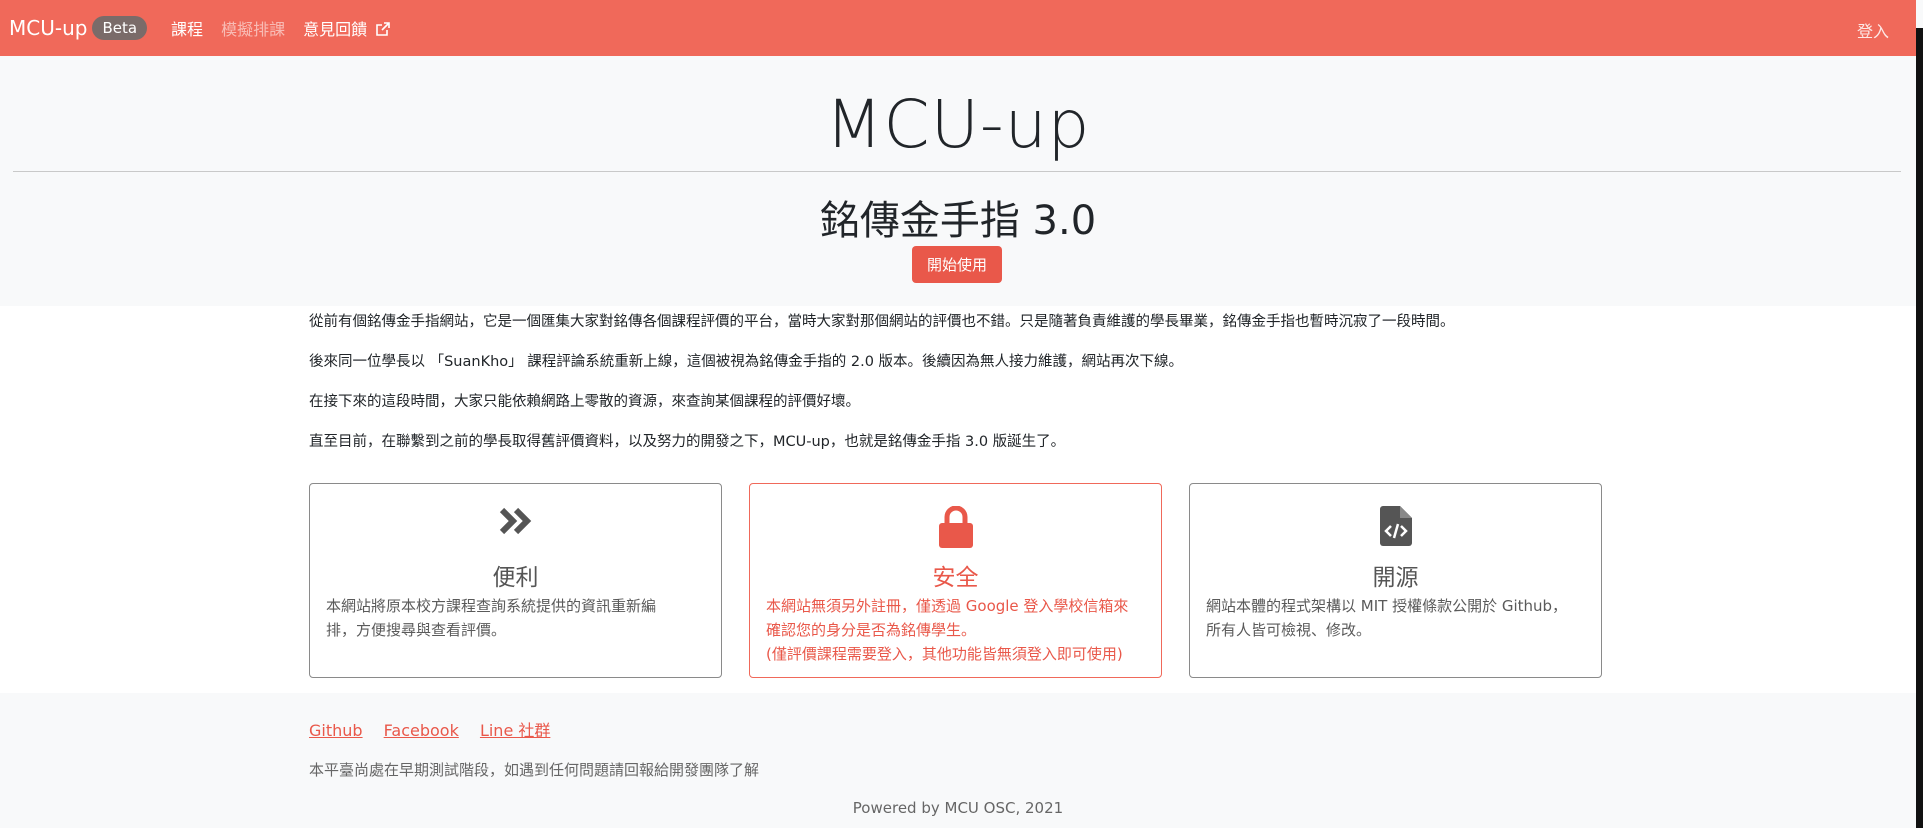 Image resolution: width=1923 pixels, height=828 pixels. I want to click on footer-beta-notice: 本平臺尚處在早期測試階段，如遇到任何問題請回報給開發團隊了解, so click(534, 770).